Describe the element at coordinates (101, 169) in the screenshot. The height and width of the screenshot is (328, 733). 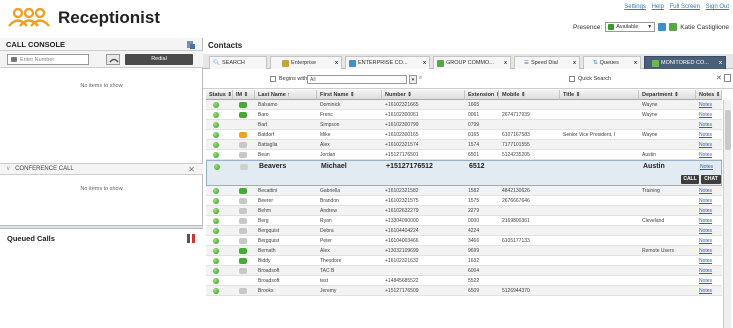
I see `conference-call-header: ∨ CONFERENCE CALL ✕` at that location.